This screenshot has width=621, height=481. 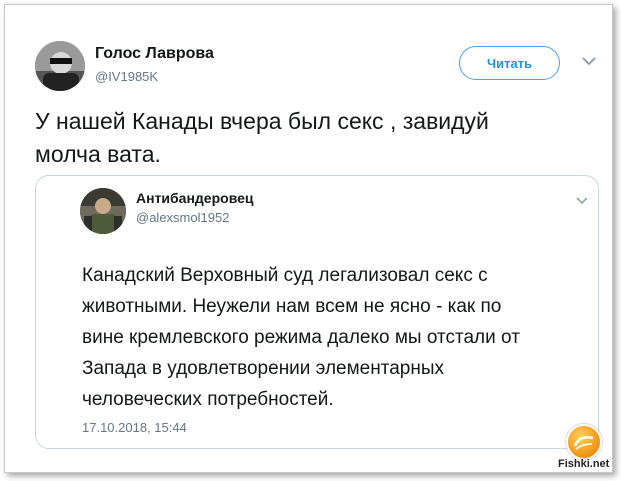 What do you see at coordinates (509, 63) in the screenshot?
I see `follow-button: Читать` at bounding box center [509, 63].